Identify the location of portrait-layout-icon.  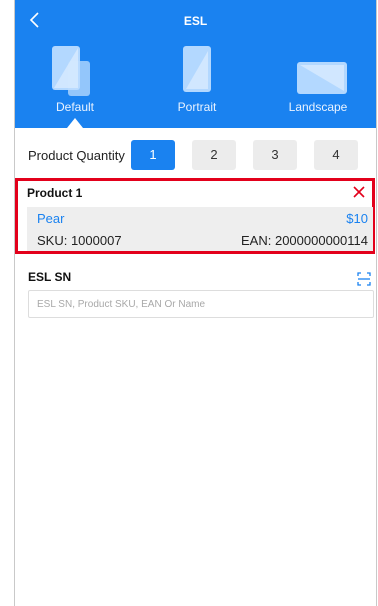
(197, 69).